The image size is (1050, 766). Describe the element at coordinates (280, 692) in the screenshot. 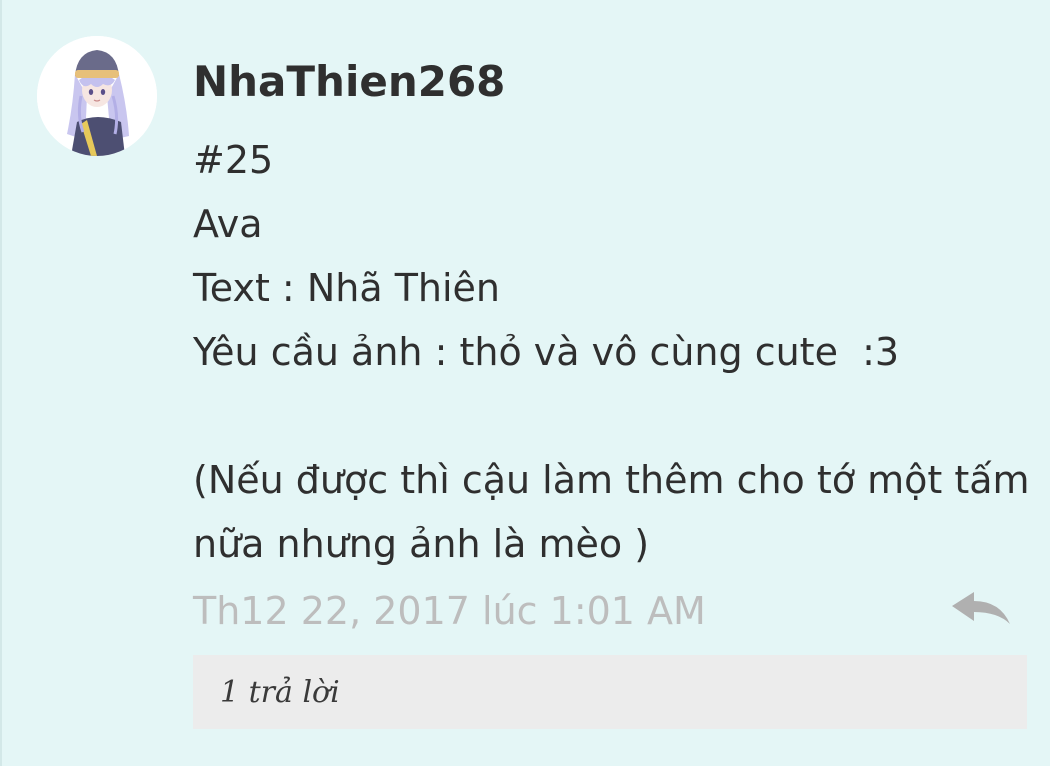

I see `replies-count-label: 1 trả lời` at that location.